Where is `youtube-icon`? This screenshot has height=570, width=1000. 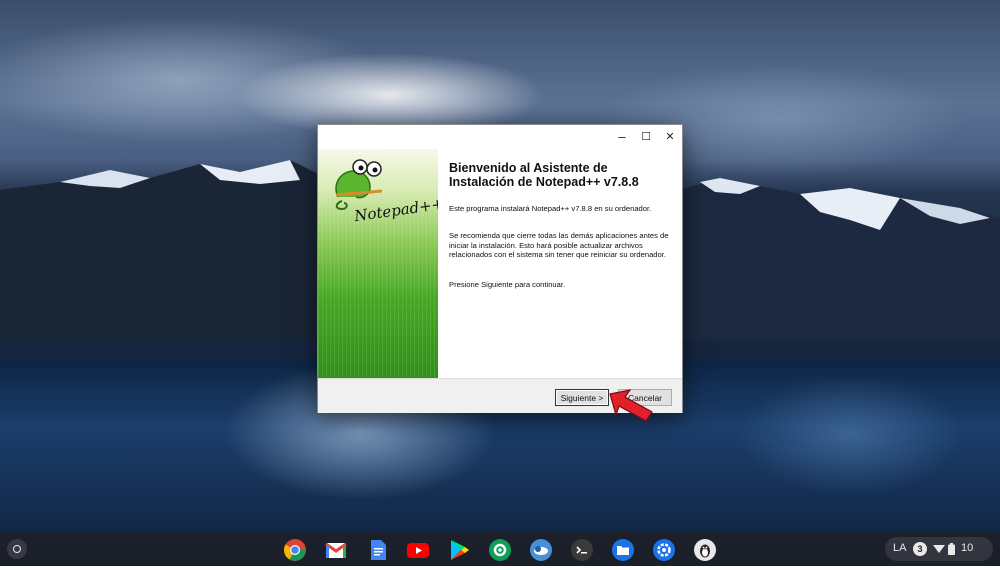
youtube-icon is located at coordinates (418, 550).